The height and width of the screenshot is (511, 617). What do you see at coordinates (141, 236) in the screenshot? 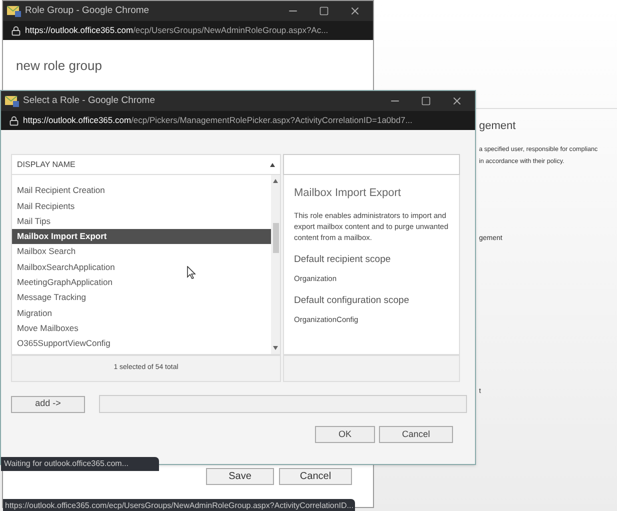
I see `role-list-item: Mailbox Import Export` at bounding box center [141, 236].